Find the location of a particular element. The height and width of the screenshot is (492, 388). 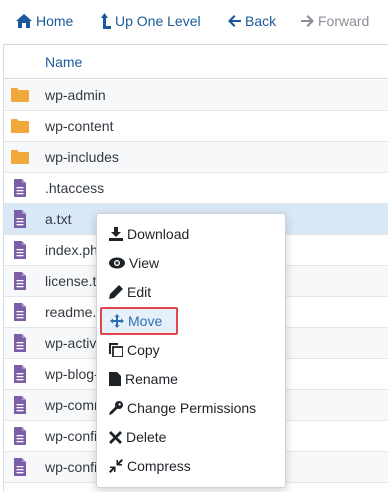

up-one-level-label: Up One Level is located at coordinates (158, 21).